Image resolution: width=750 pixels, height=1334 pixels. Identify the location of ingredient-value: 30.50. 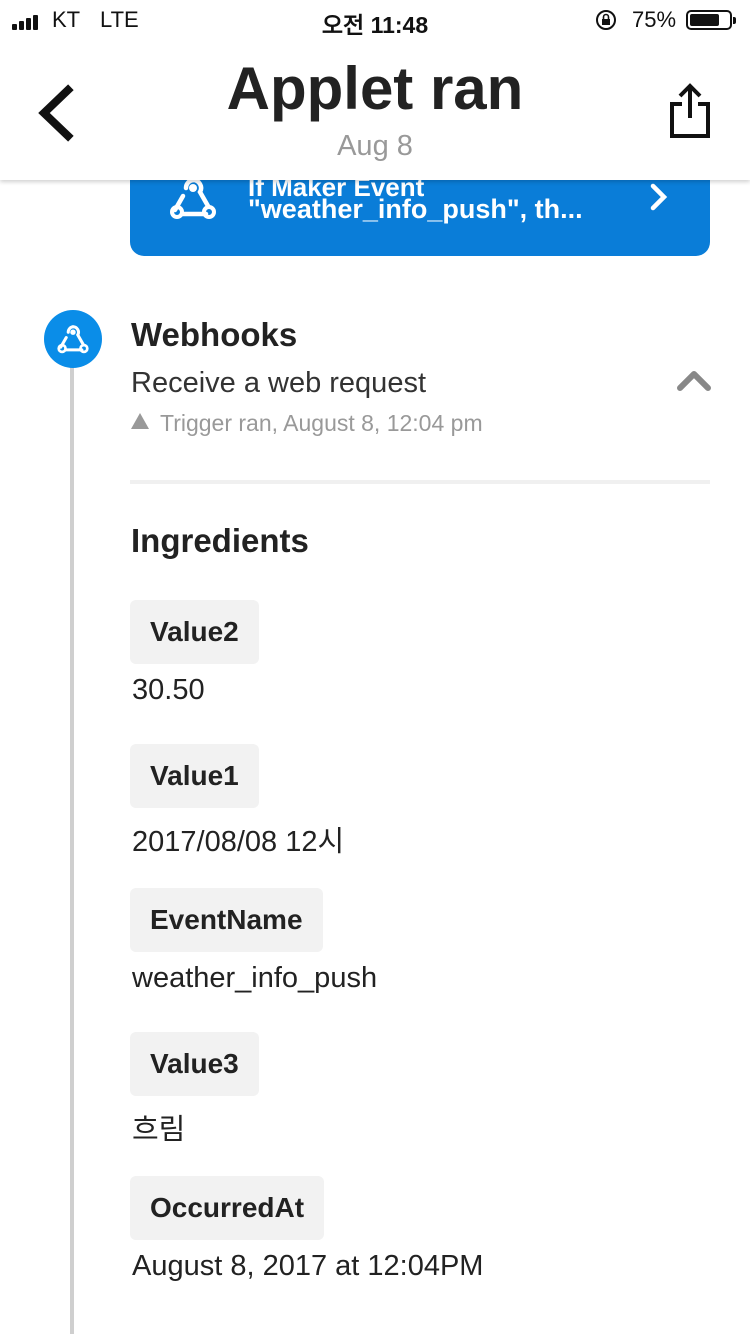
(168, 690).